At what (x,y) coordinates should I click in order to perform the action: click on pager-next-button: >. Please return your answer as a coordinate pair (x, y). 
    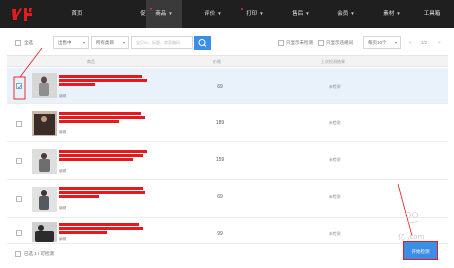
    Looking at the image, I should click on (439, 43).